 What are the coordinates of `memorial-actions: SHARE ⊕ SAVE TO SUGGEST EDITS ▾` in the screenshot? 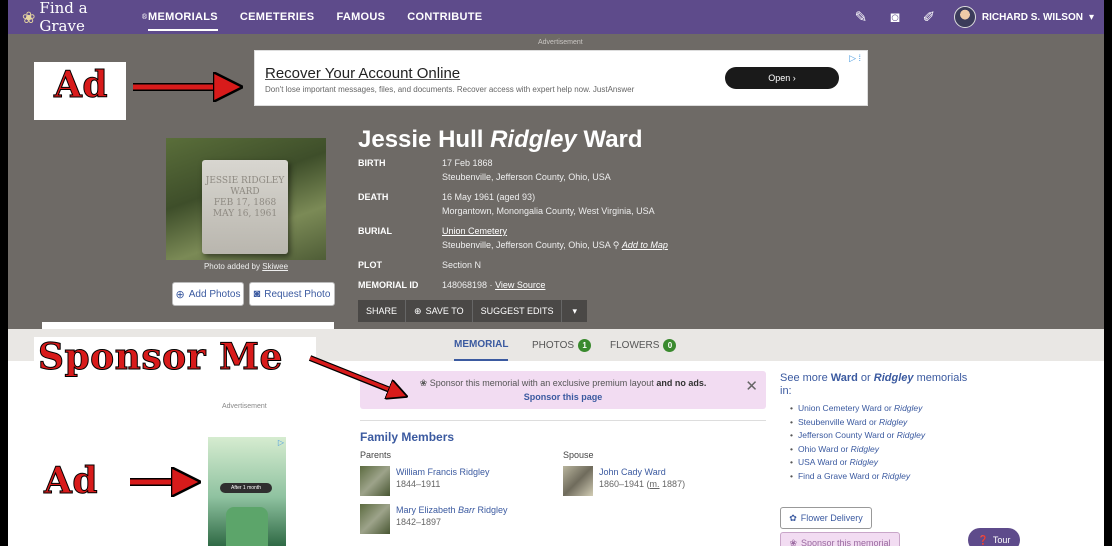 It's located at (472, 311).